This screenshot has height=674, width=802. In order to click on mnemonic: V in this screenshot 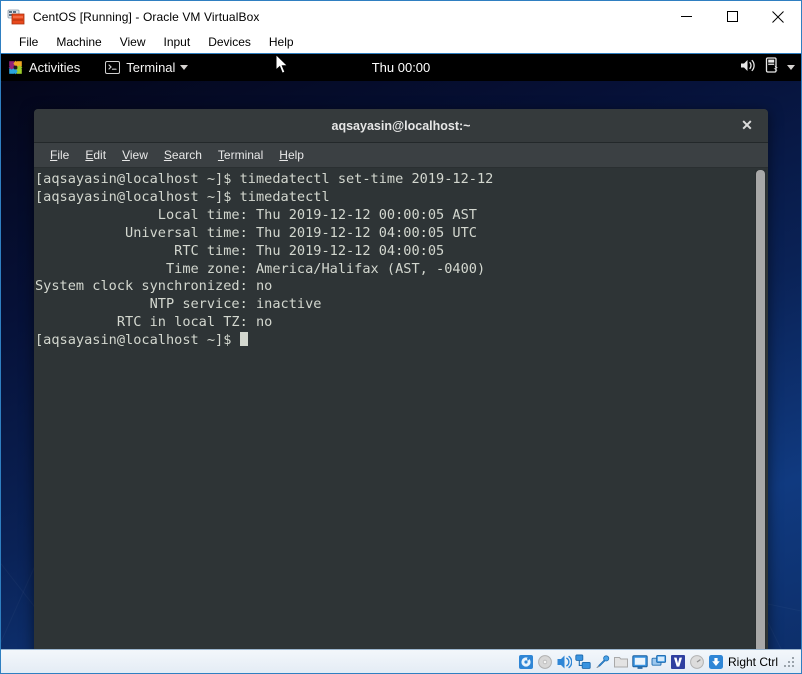, I will do `click(126, 155)`.